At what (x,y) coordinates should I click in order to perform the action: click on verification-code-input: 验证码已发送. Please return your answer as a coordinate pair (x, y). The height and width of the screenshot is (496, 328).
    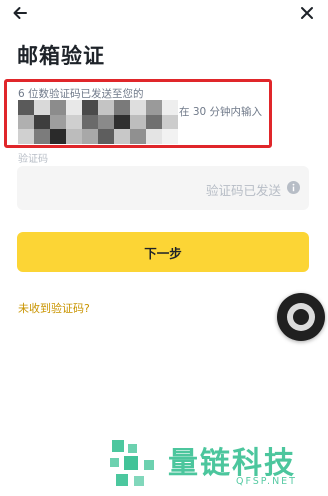
    Looking at the image, I should click on (163, 188).